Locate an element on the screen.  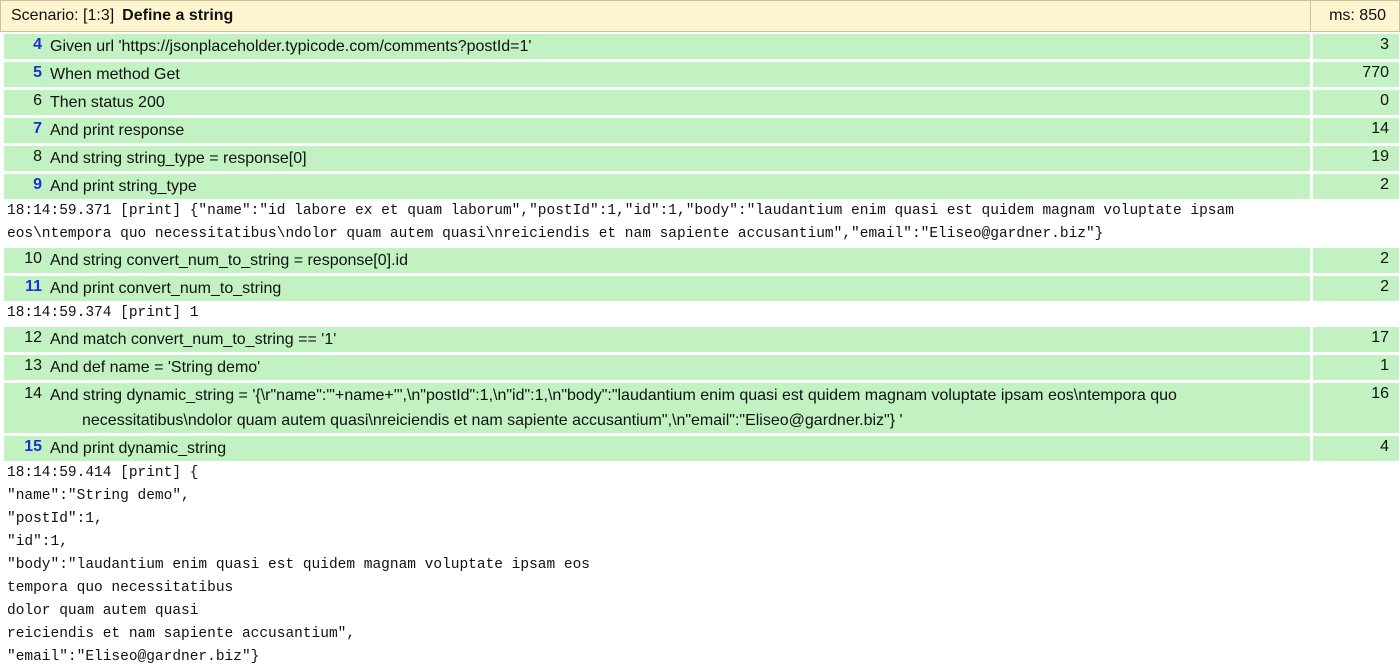
step-duration: 19 is located at coordinates (1380, 156).